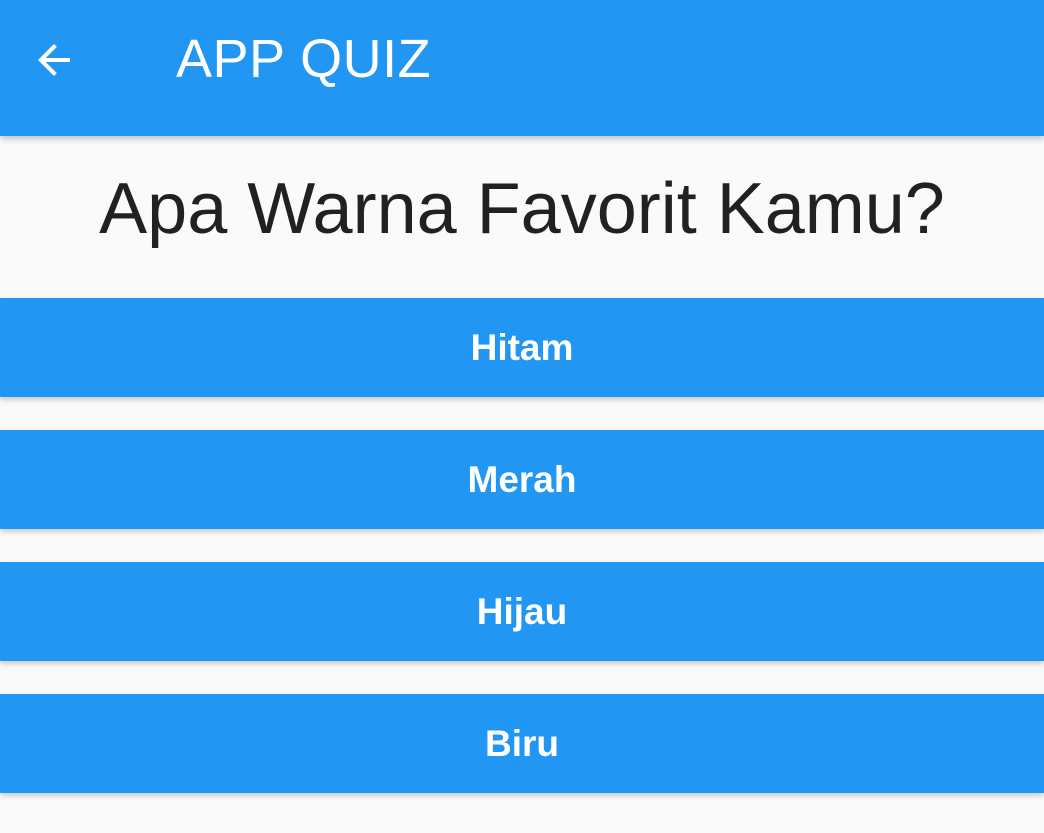  I want to click on question-text: Apa Warna Favorit Kamu?, so click(522, 209).